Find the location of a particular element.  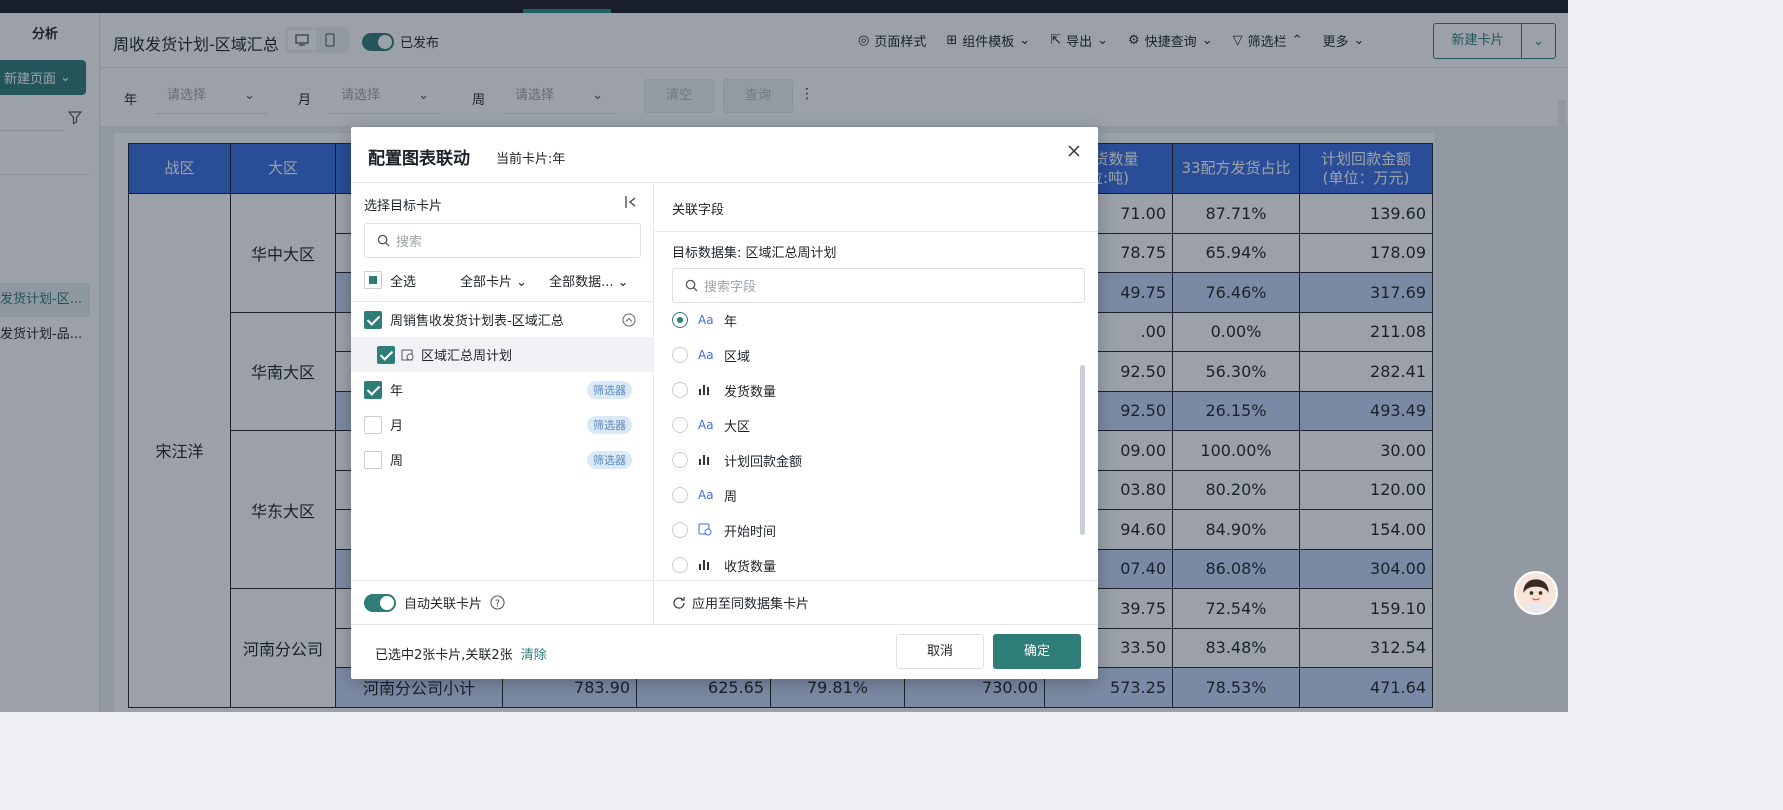

field-row: Aa 年 is located at coordinates (862, 320).